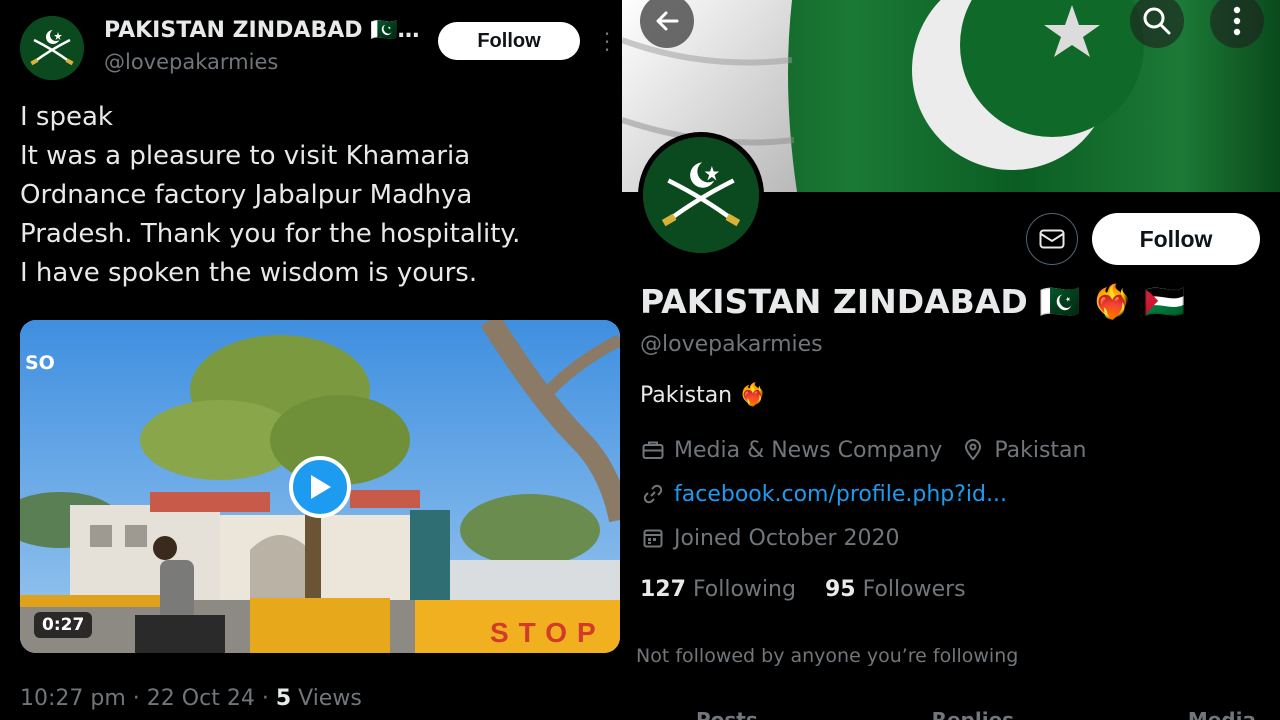 Image resolution: width=1280 pixels, height=720 pixels. Describe the element at coordinates (1237, 21) in the screenshot. I see `more-vertical-icon` at that location.